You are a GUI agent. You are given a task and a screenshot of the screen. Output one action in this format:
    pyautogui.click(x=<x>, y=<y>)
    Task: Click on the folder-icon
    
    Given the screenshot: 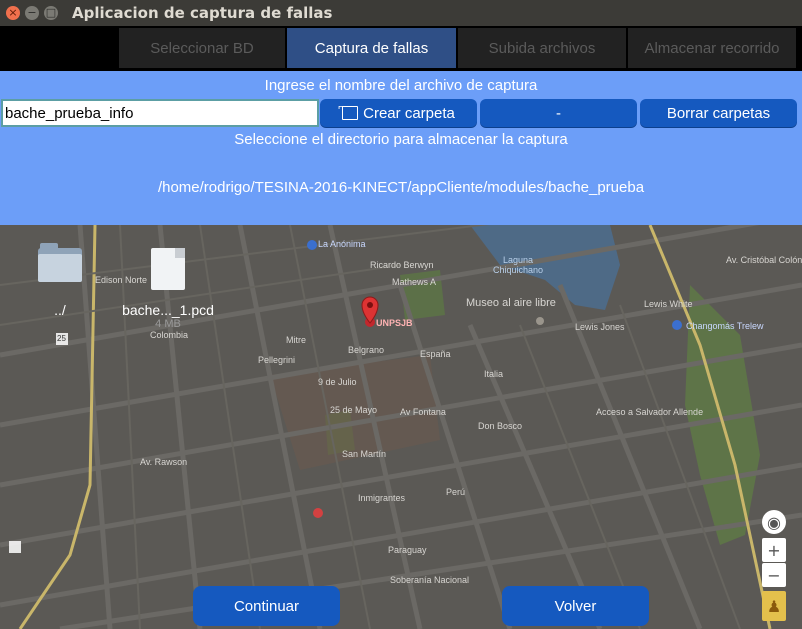 What is the action you would take?
    pyautogui.click(x=60, y=262)
    